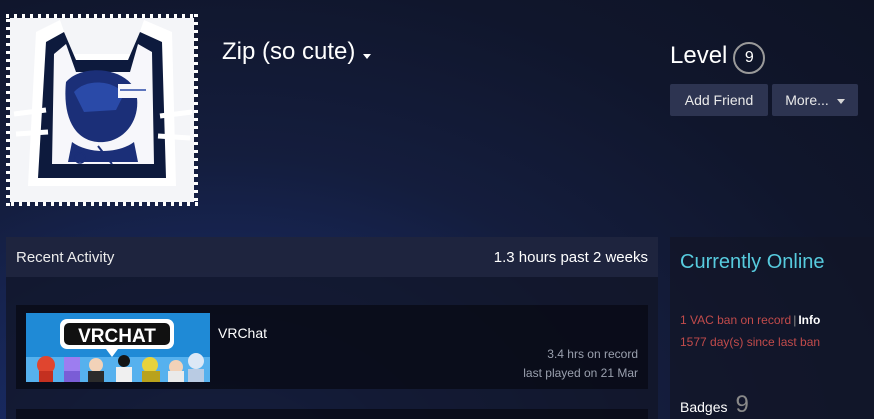 The width and height of the screenshot is (874, 419). What do you see at coordinates (117, 336) in the screenshot?
I see `capsule-logo-text: VRCHAT` at bounding box center [117, 336].